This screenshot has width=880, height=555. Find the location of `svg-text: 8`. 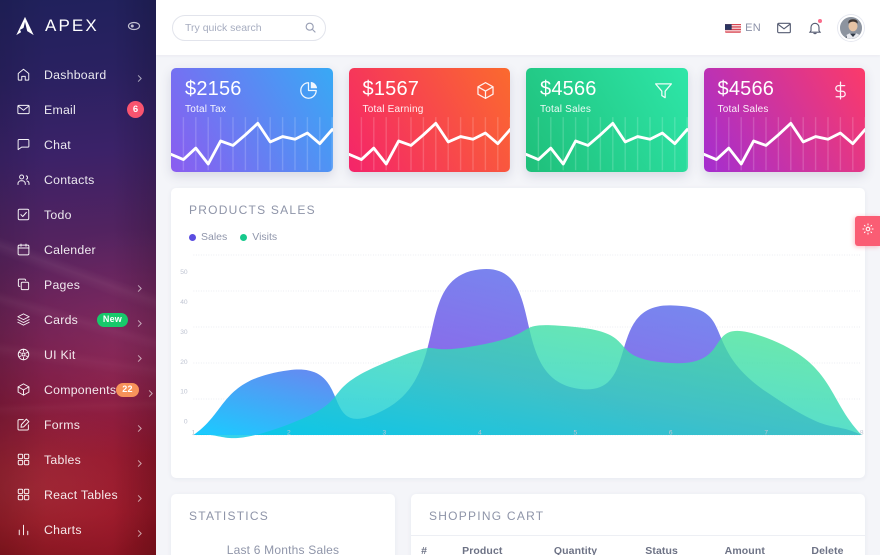

svg-text: 8 is located at coordinates (862, 432).